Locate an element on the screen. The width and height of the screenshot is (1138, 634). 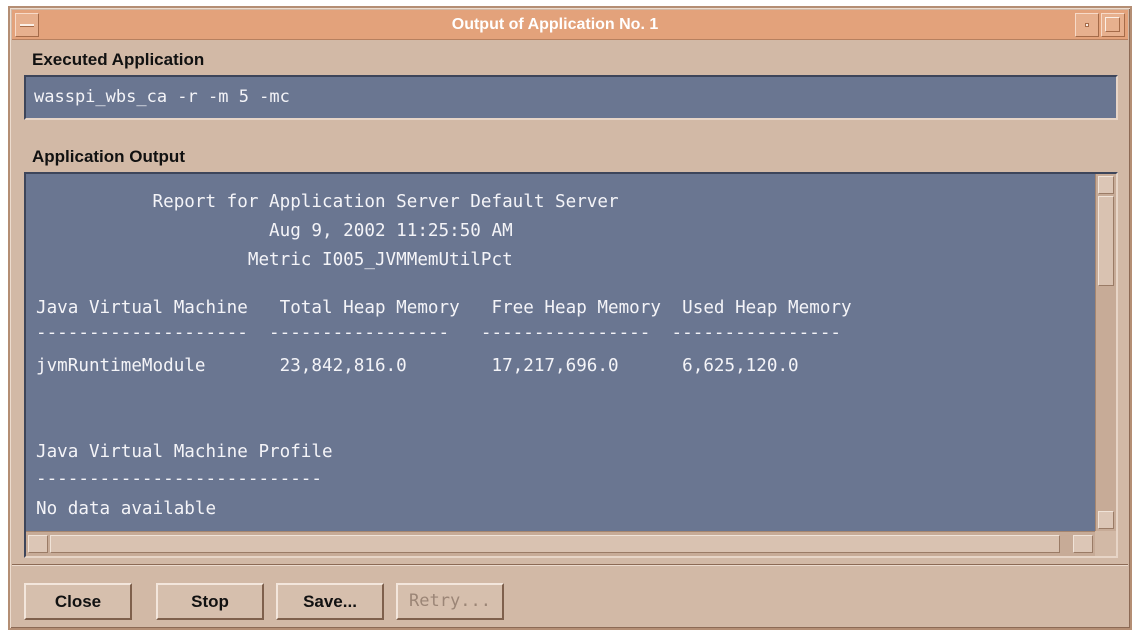
scroll-down-arrow-icon is located at coordinates (1106, 520).